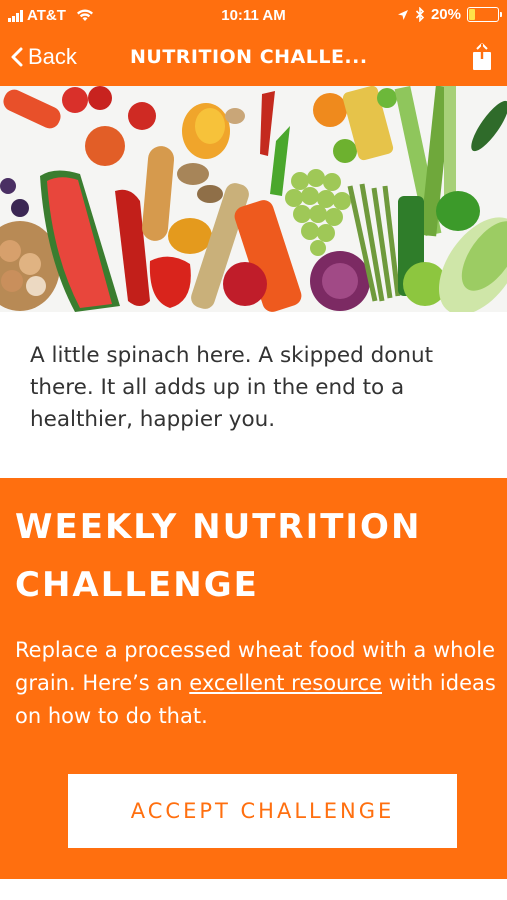  I want to click on status-bar: AT&T 10:11 AM 20%, so click(253, 16).